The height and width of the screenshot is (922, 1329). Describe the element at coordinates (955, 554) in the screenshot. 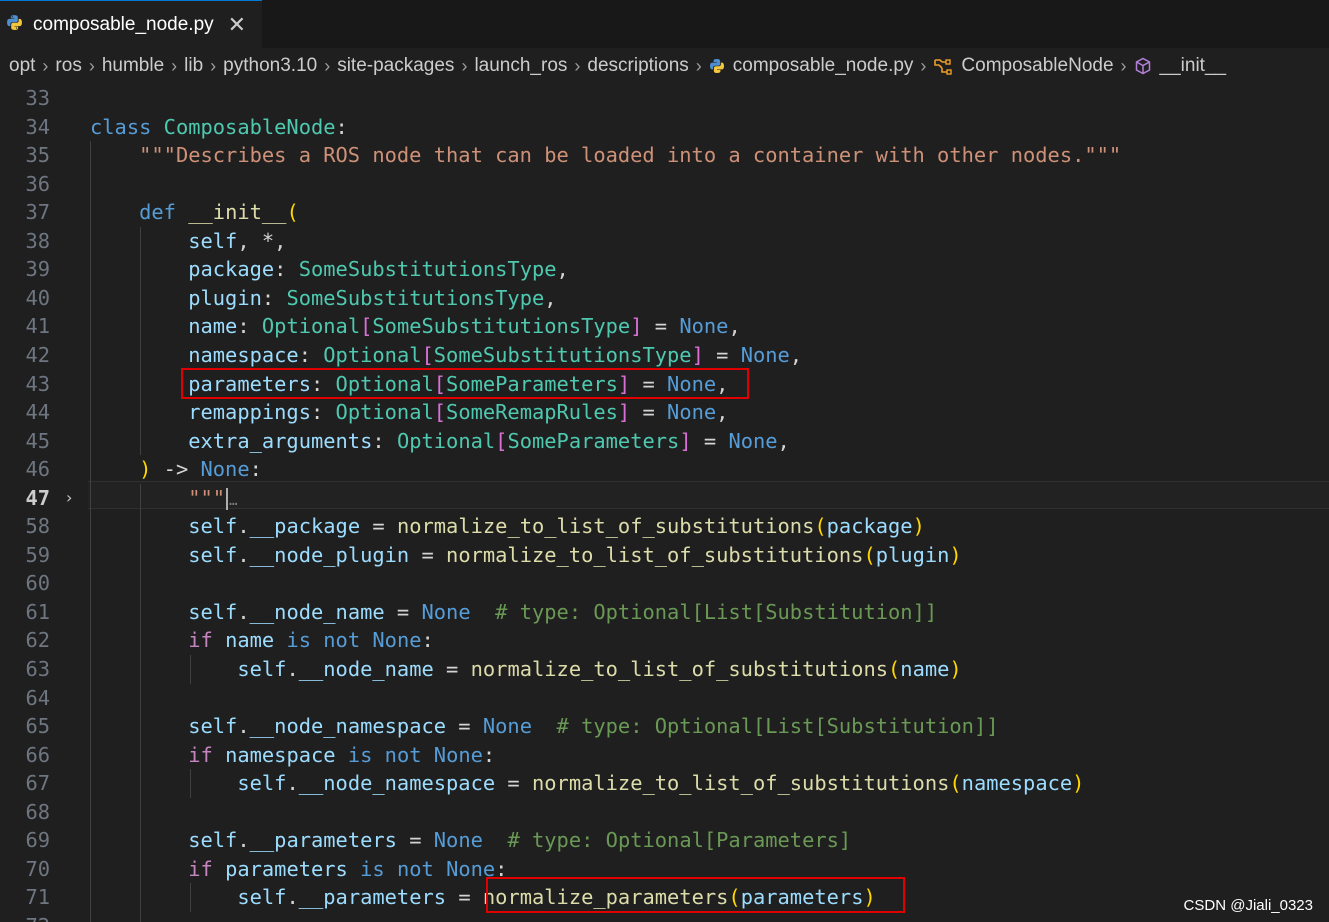

I see `code-token: )` at that location.